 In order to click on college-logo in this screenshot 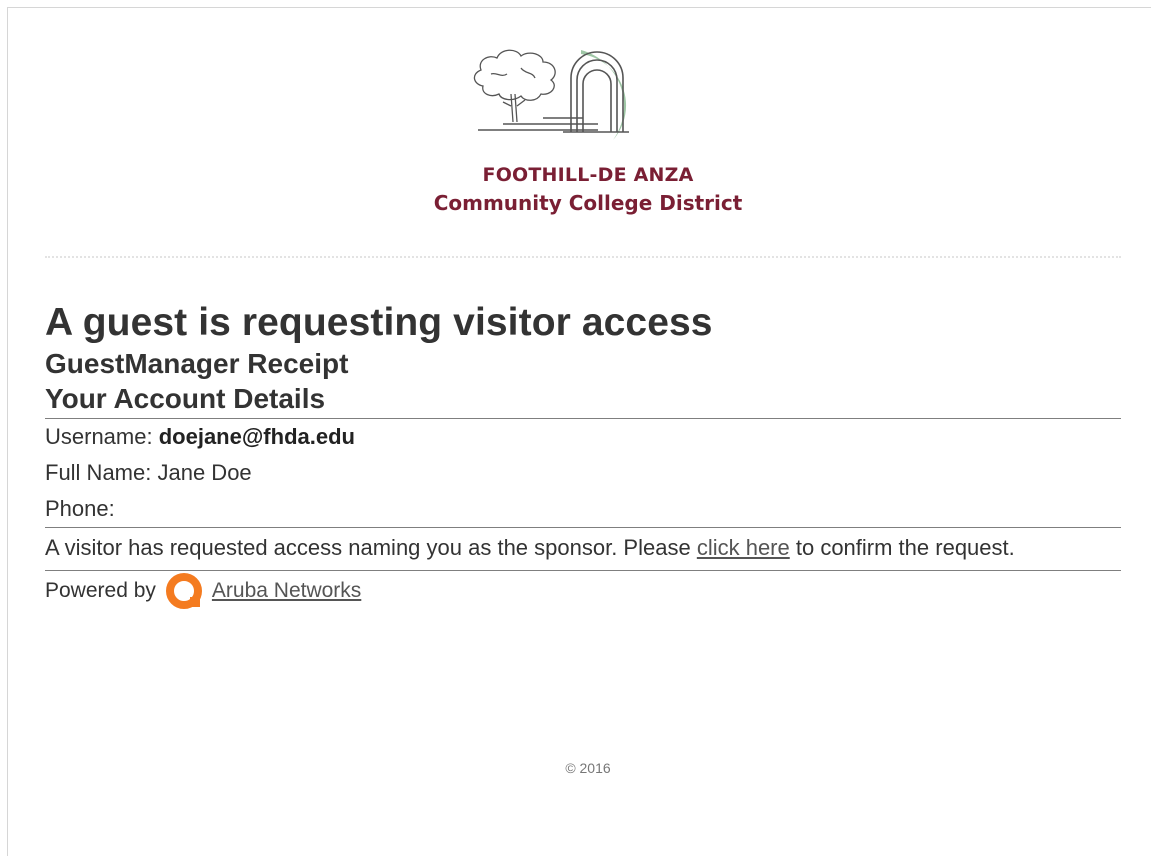, I will do `click(551, 94)`.